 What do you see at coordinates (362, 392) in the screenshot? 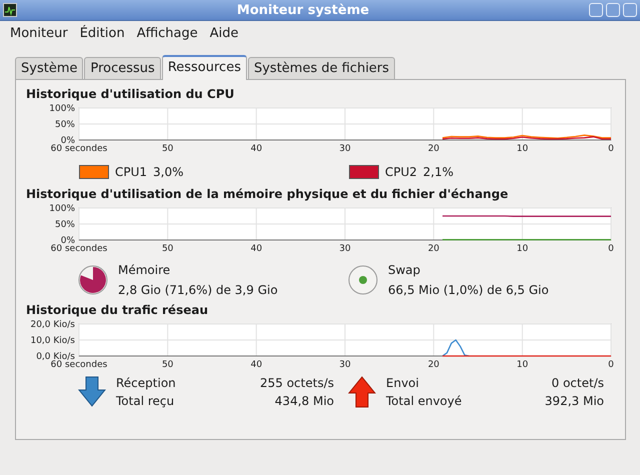
I see `up-arrow-icon` at bounding box center [362, 392].